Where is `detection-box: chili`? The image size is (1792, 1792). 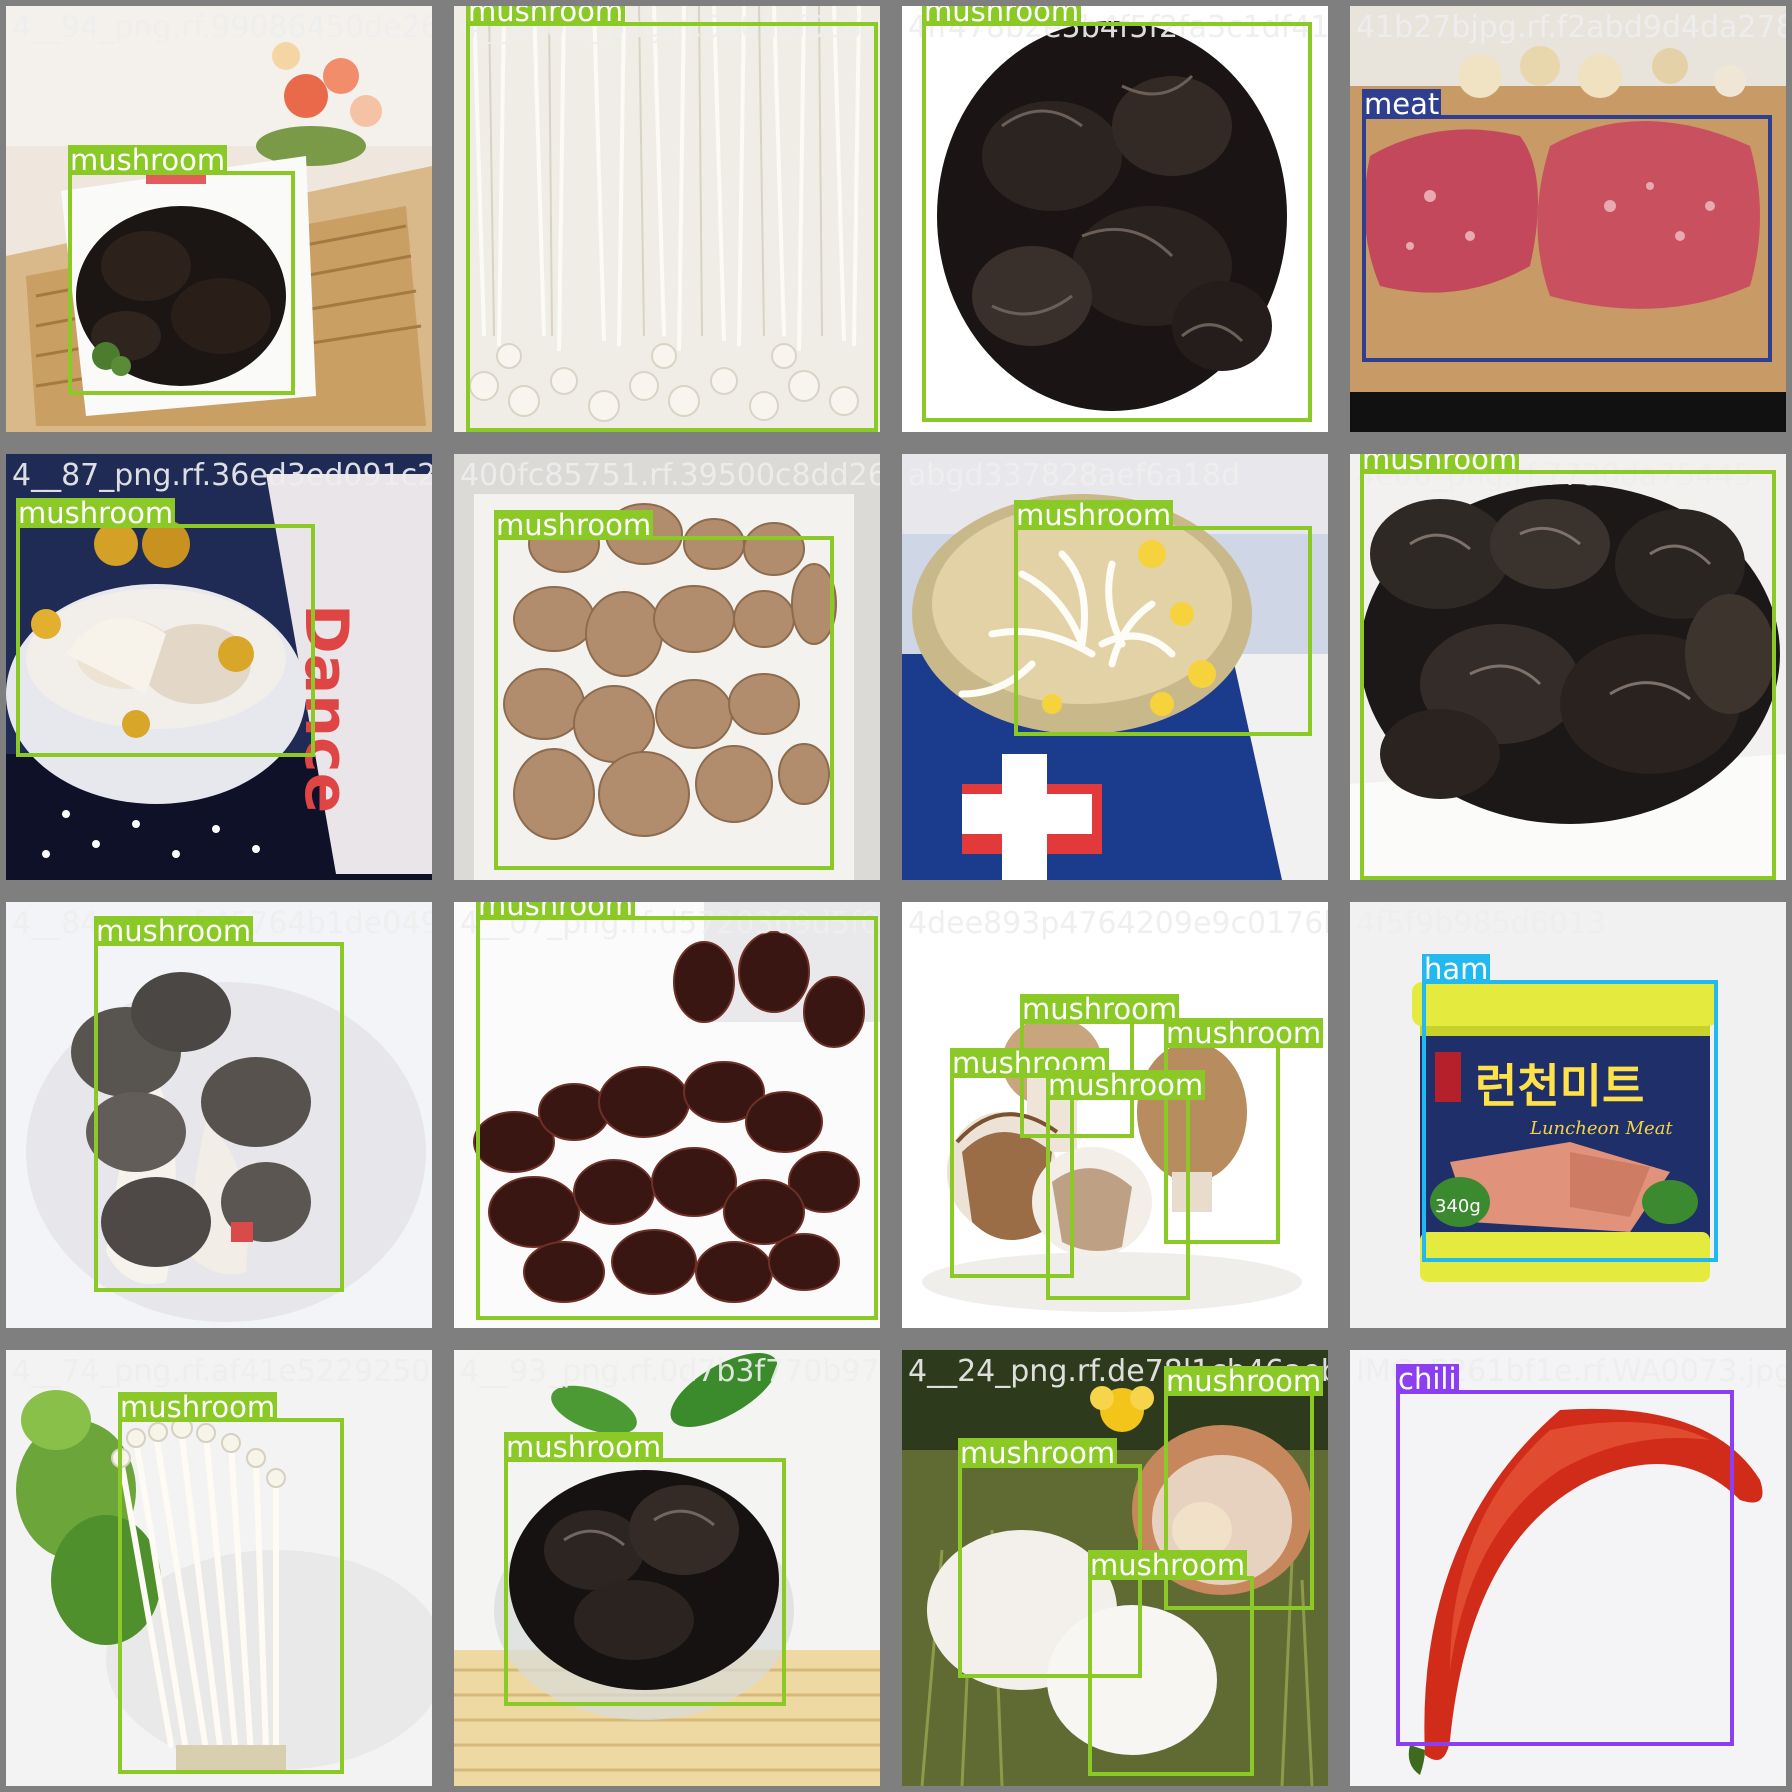 detection-box: chili is located at coordinates (1565, 1555).